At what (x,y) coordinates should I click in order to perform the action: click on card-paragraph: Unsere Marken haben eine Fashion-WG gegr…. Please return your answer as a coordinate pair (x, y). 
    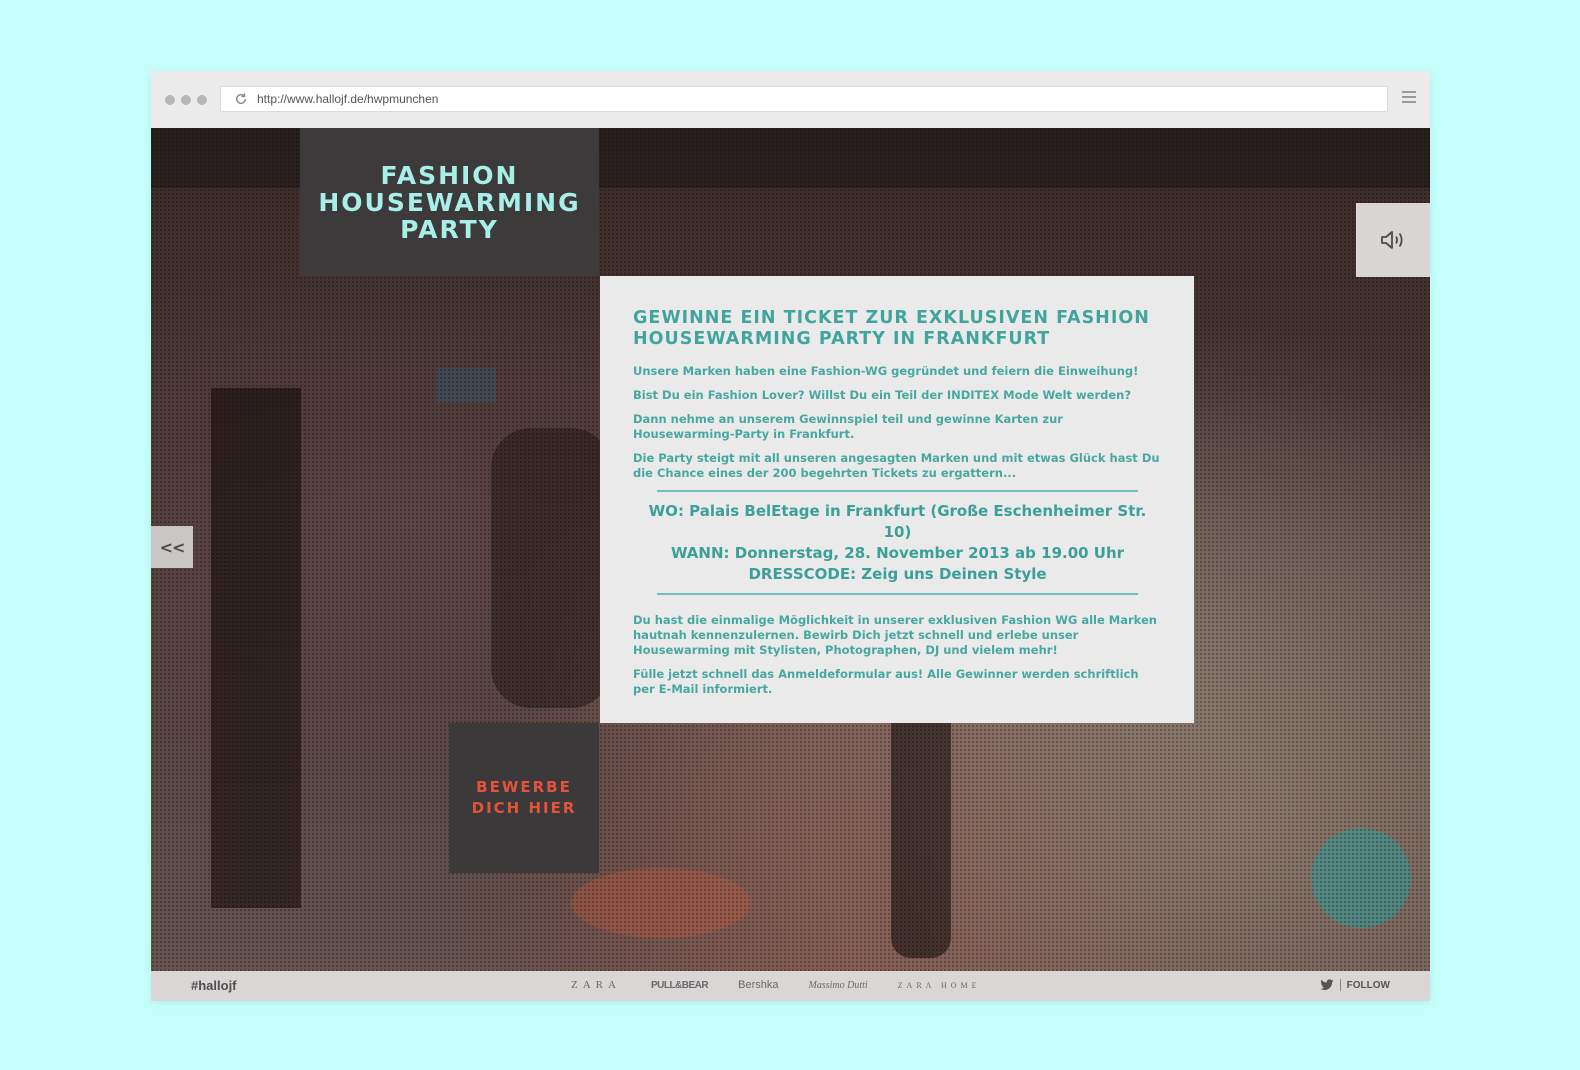
    Looking at the image, I should click on (886, 371).